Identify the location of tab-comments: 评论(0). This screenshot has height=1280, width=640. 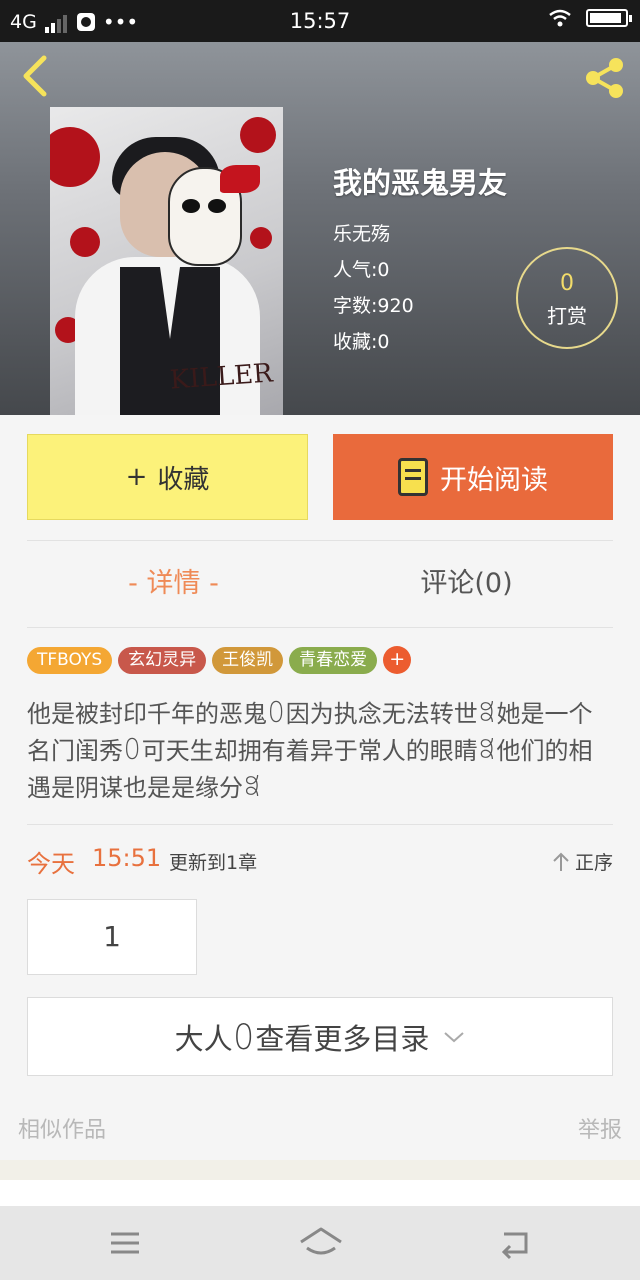
(466, 584).